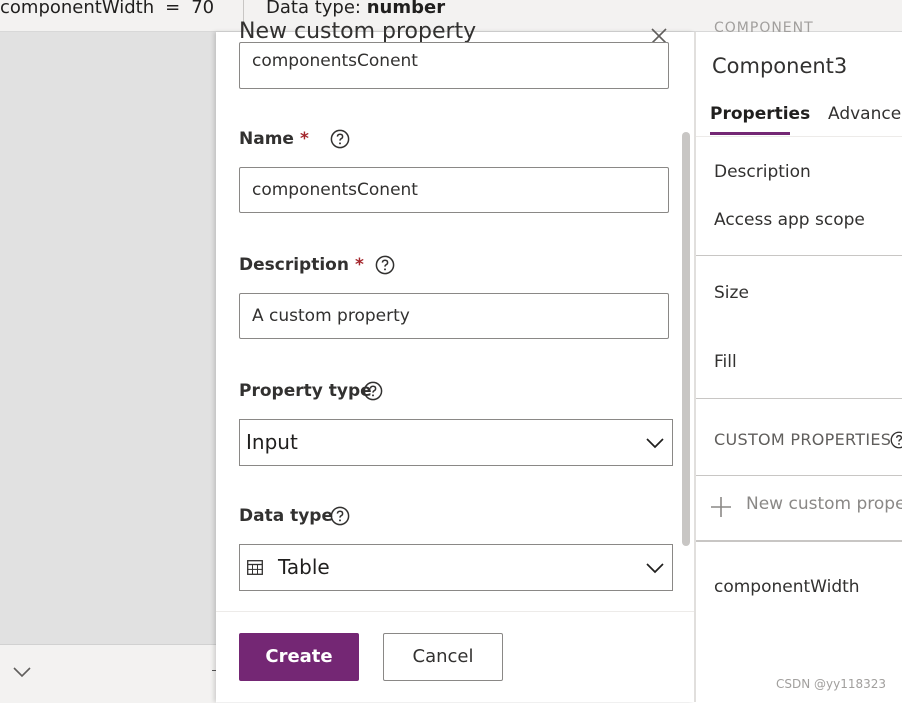 The height and width of the screenshot is (703, 902). I want to click on display-name-input: componentsConent, so click(454, 65).